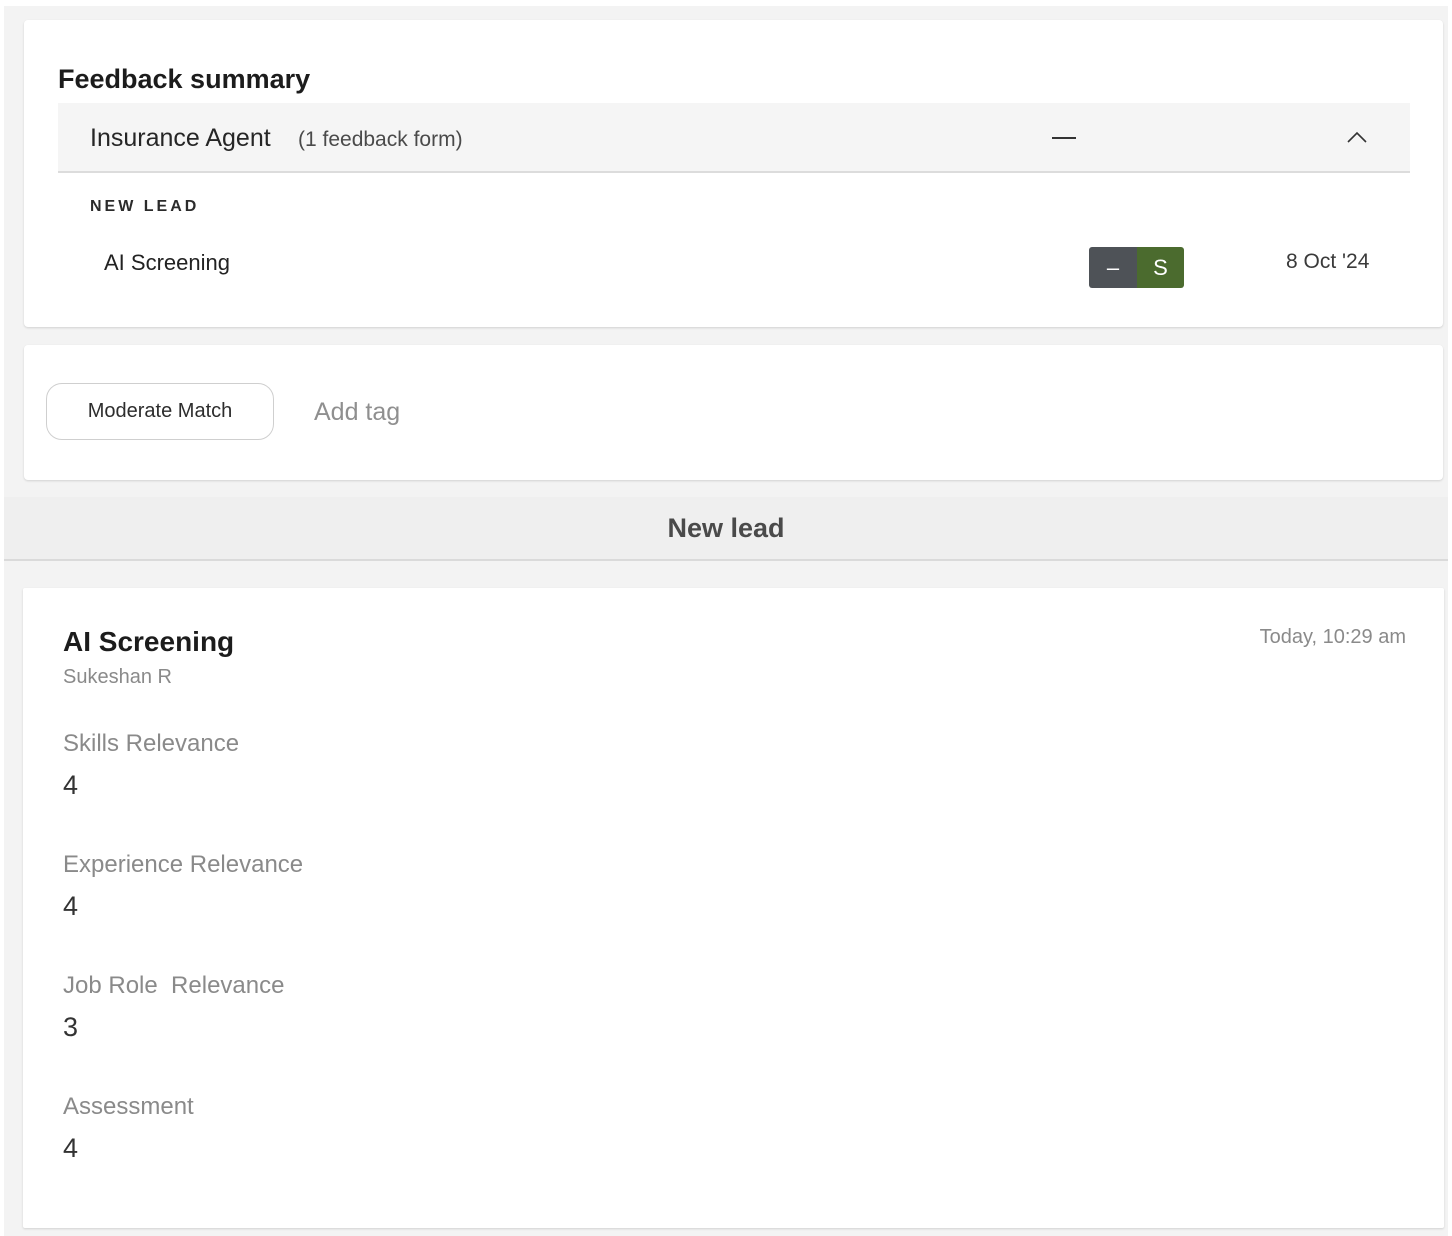  Describe the element at coordinates (734, 138) in the screenshot. I see `job-accordion-header: Insurance Agent (1 feedback form)` at that location.